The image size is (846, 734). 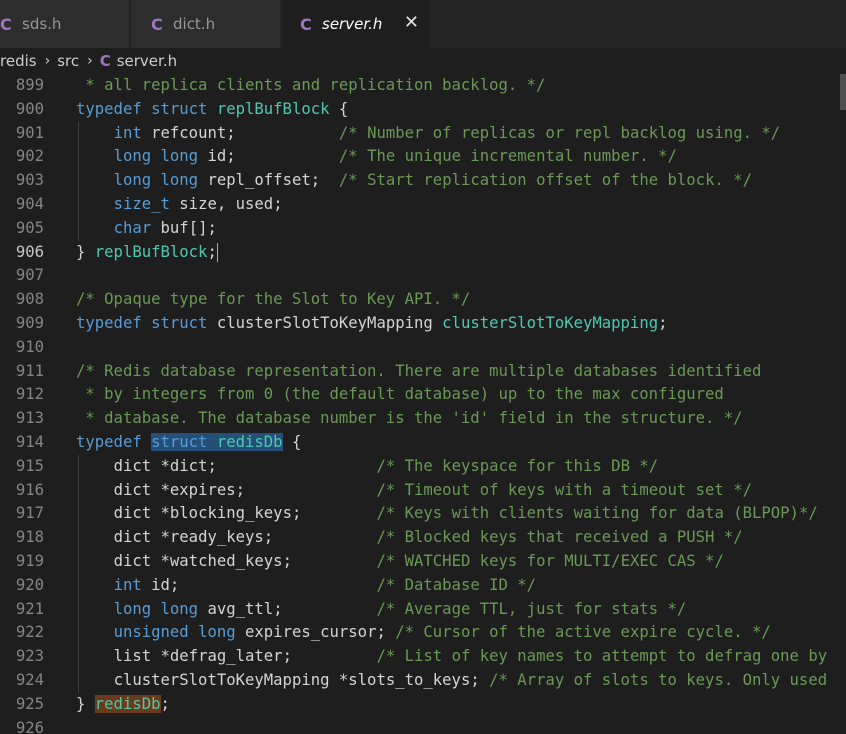 I want to click on code-line: 905 char buf[];, so click(x=423, y=229).